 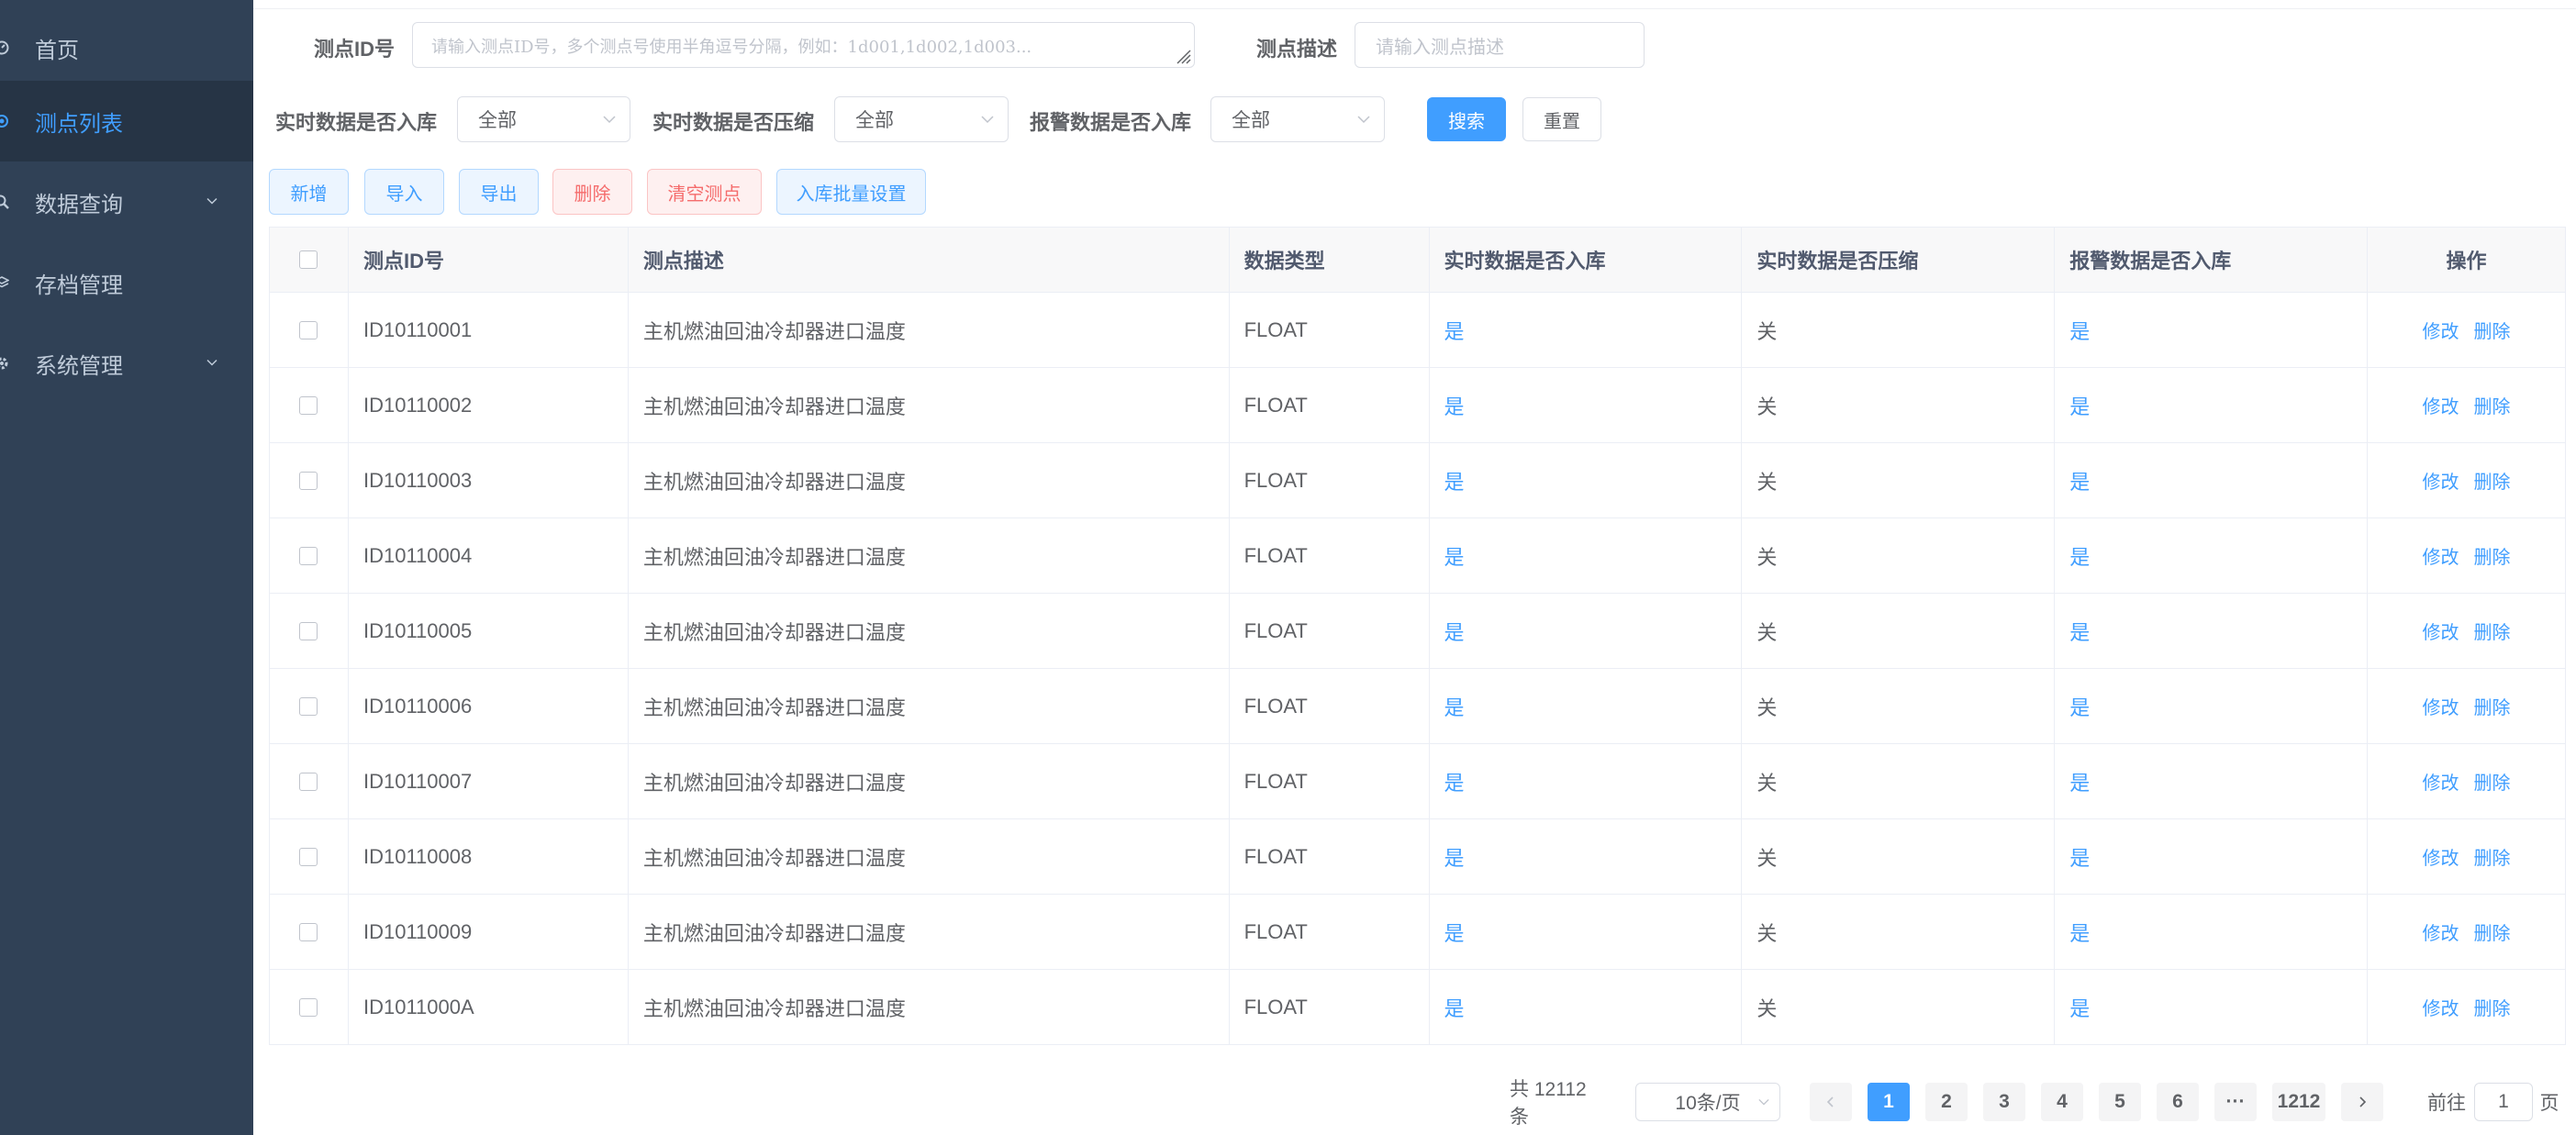 What do you see at coordinates (2120, 1102) in the screenshot?
I see `page-button-5: 5` at bounding box center [2120, 1102].